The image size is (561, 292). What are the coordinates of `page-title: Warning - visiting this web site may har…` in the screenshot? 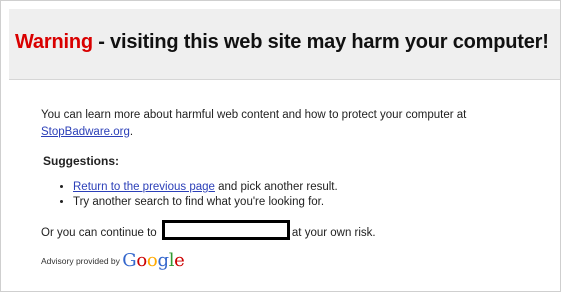 It's located at (282, 42).